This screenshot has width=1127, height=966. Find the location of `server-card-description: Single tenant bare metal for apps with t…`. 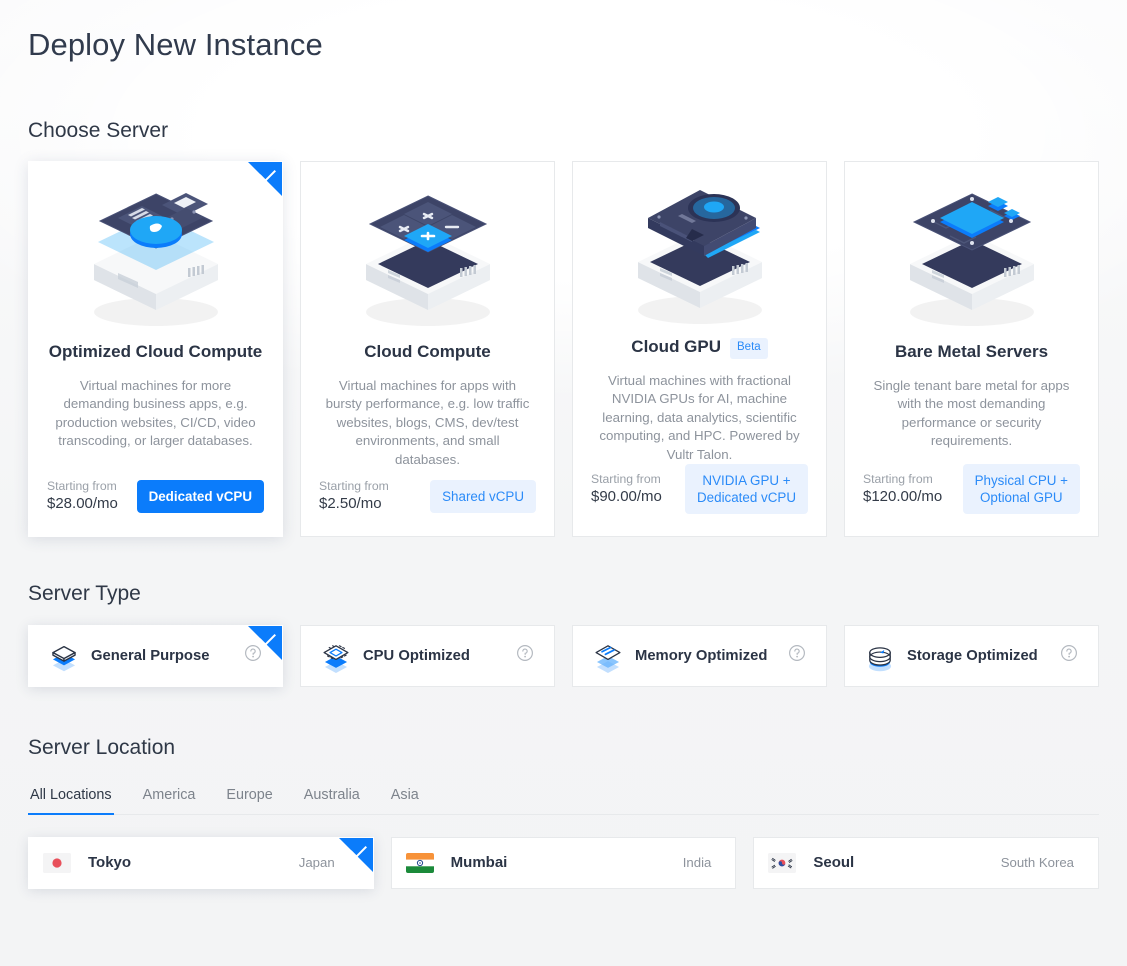

server-card-description: Single tenant bare metal for apps with t… is located at coordinates (971, 413).